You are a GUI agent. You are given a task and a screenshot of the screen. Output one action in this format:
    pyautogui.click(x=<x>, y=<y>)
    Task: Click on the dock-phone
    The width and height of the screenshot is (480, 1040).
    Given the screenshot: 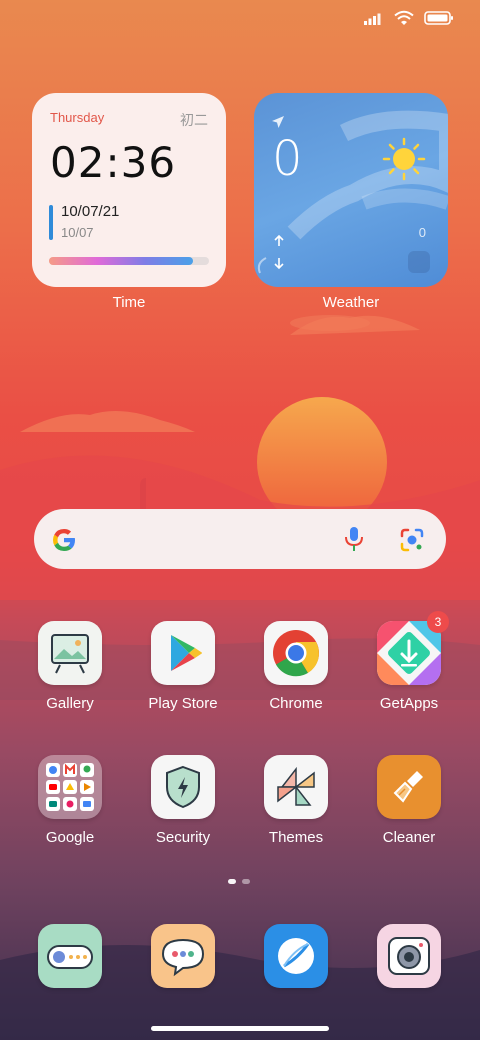 What is the action you would take?
    pyautogui.click(x=70, y=956)
    